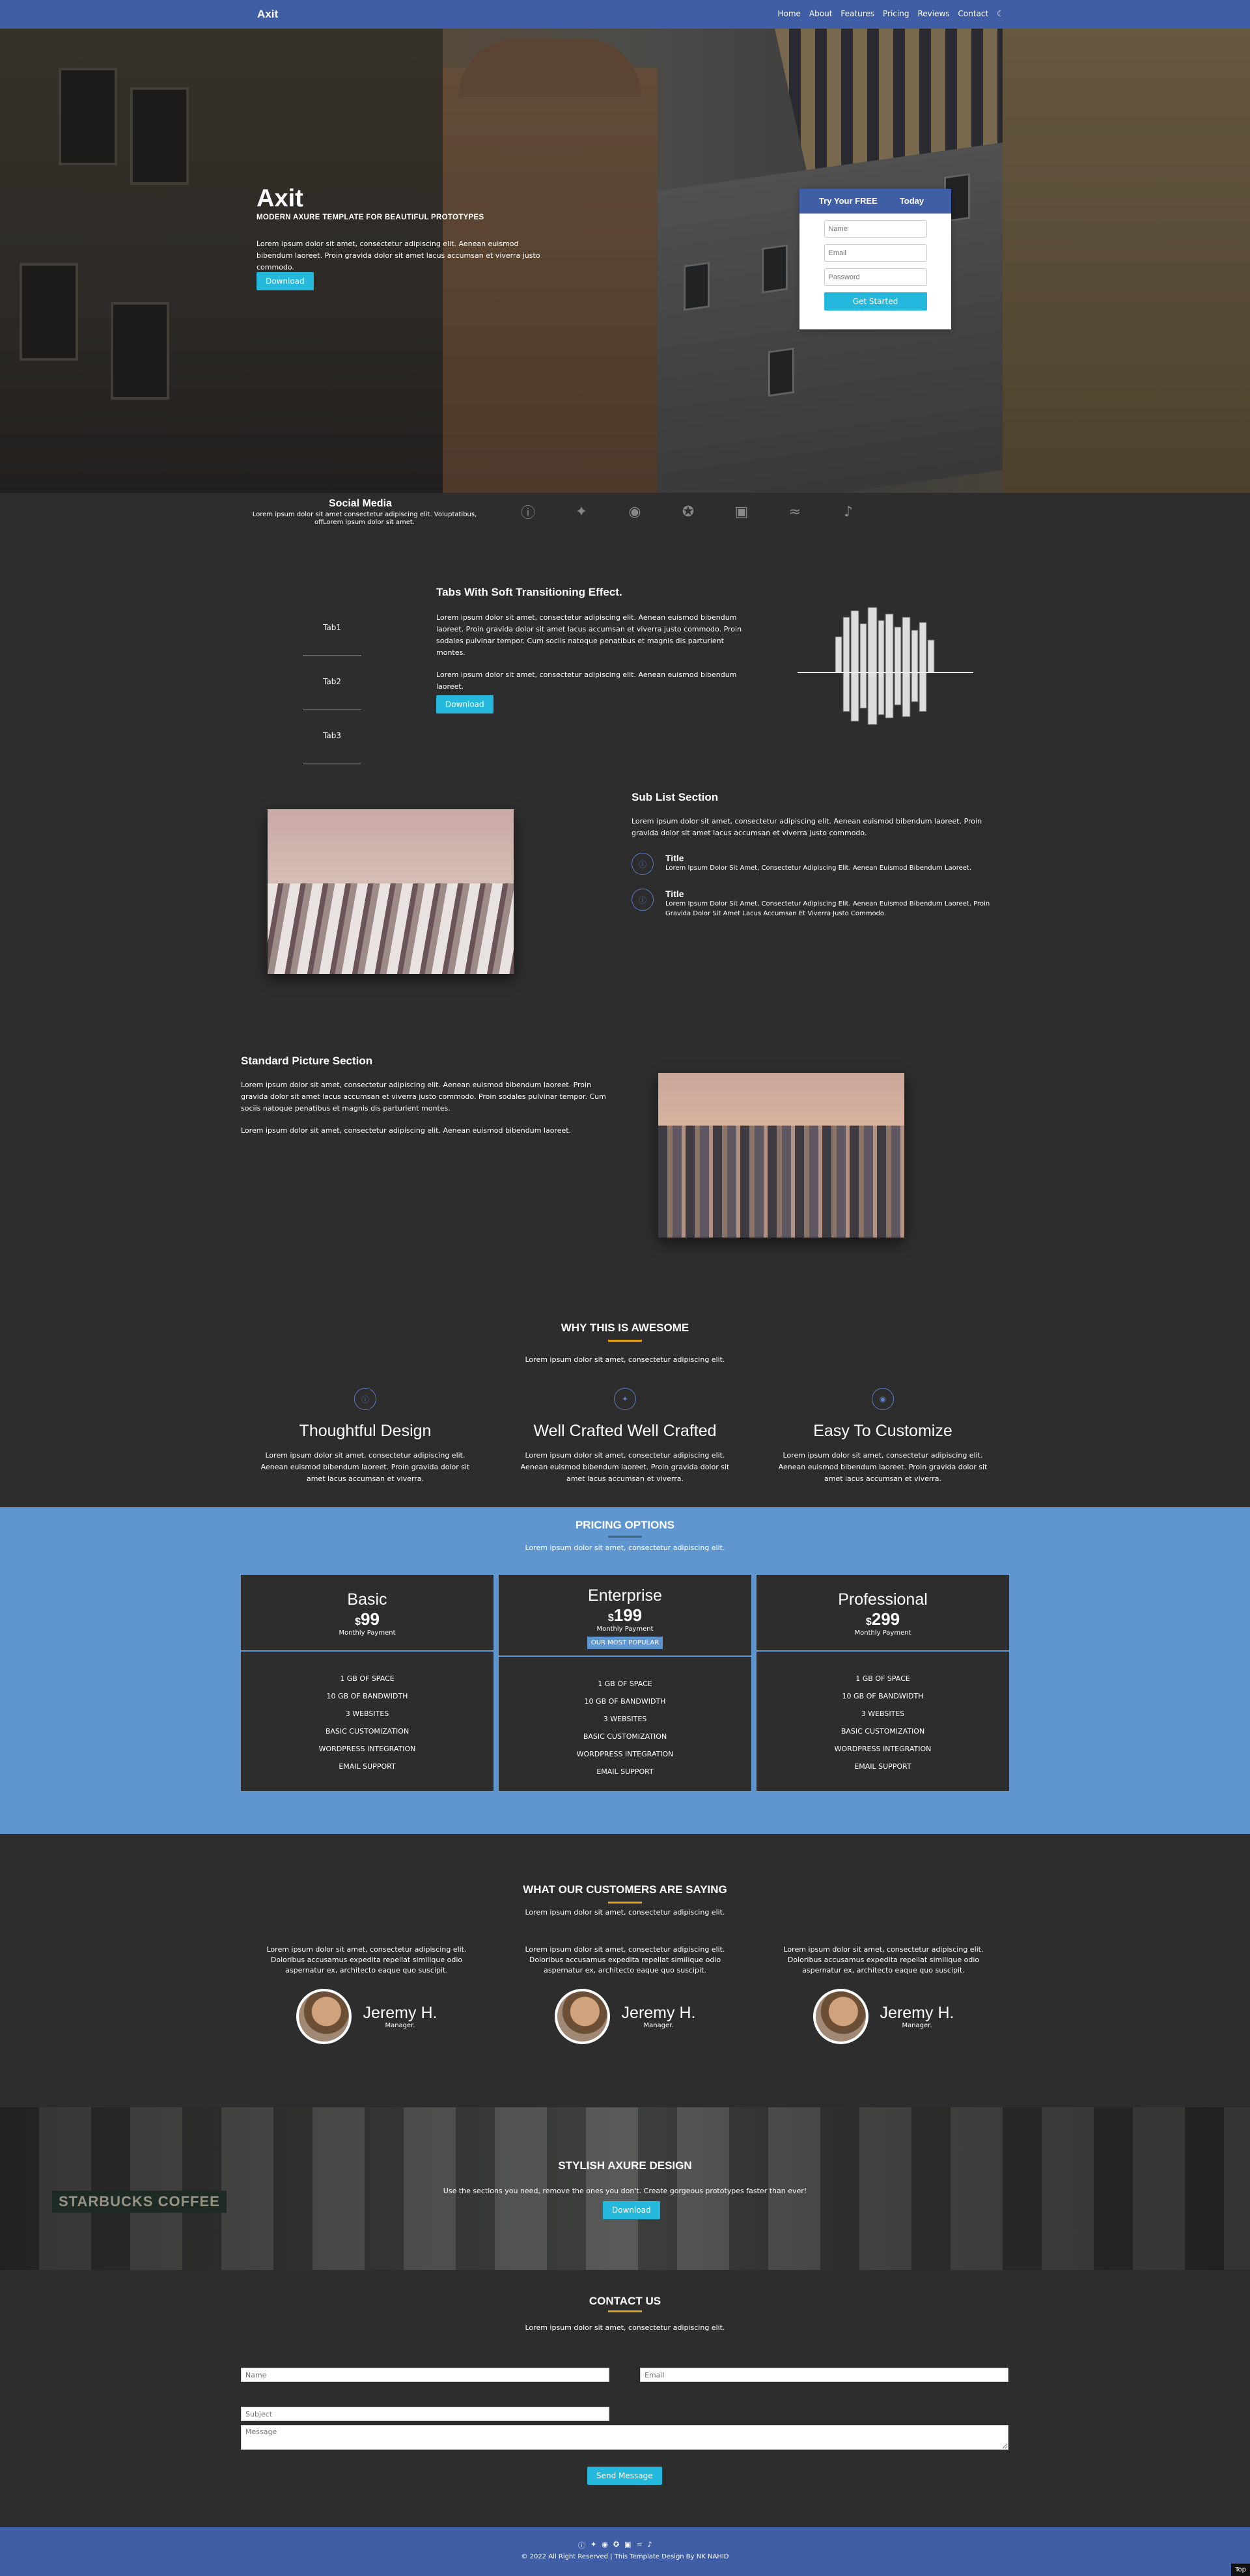 This screenshot has width=1250, height=2576. What do you see at coordinates (365, 1431) in the screenshot?
I see `feature-title: Thoughtful Design` at bounding box center [365, 1431].